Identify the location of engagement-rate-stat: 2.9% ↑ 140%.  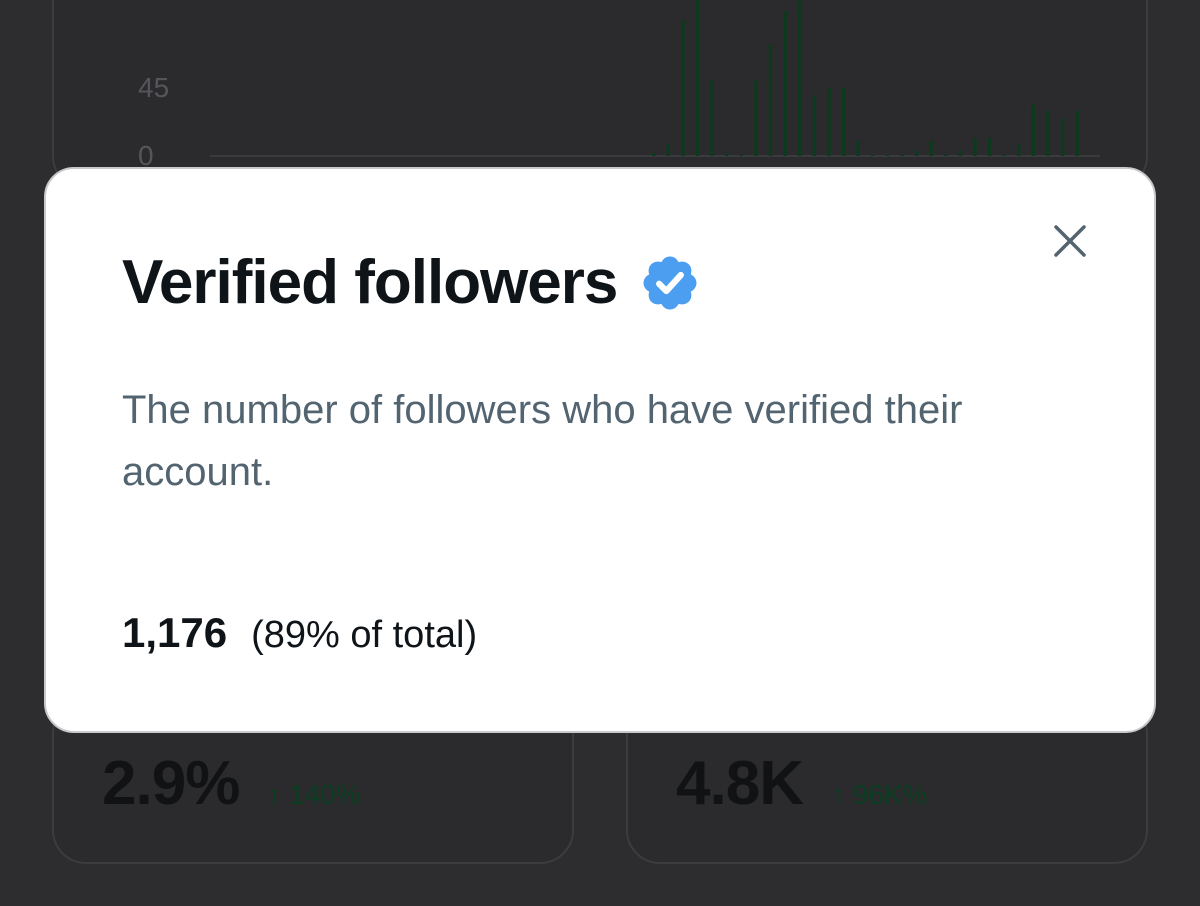
(231, 783).